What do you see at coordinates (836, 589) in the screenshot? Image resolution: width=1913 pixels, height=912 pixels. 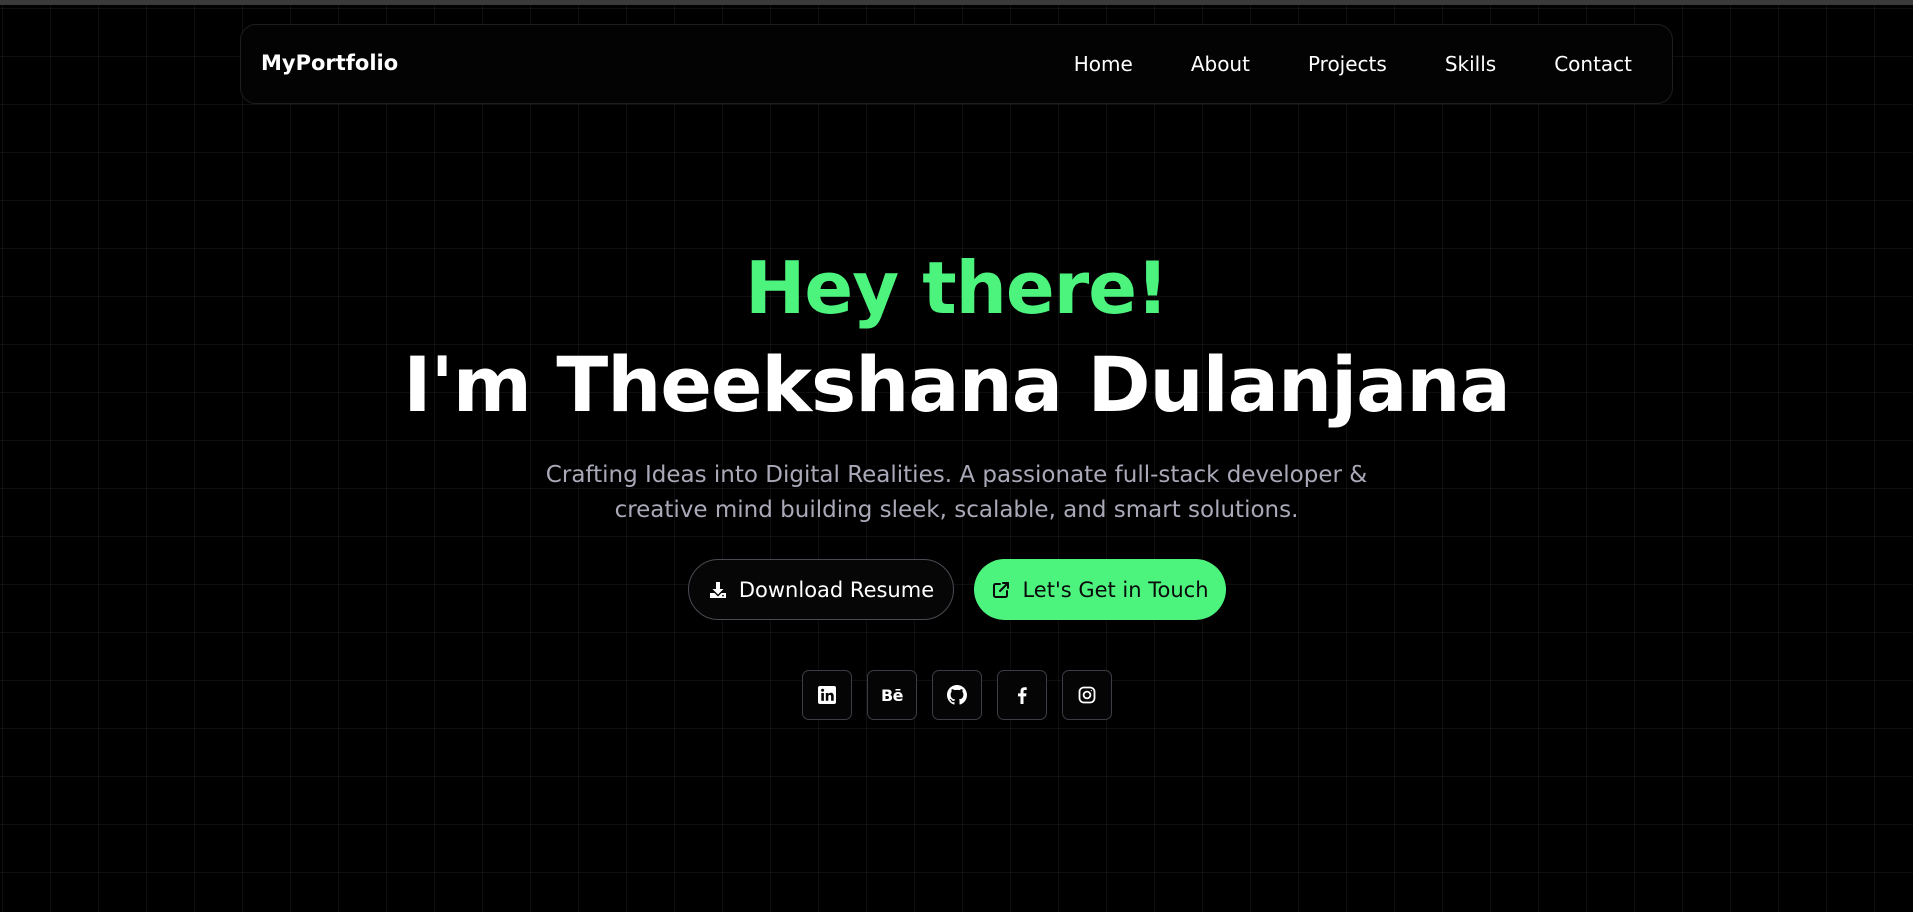 I see `download-resume-label: Download Resume` at bounding box center [836, 589].